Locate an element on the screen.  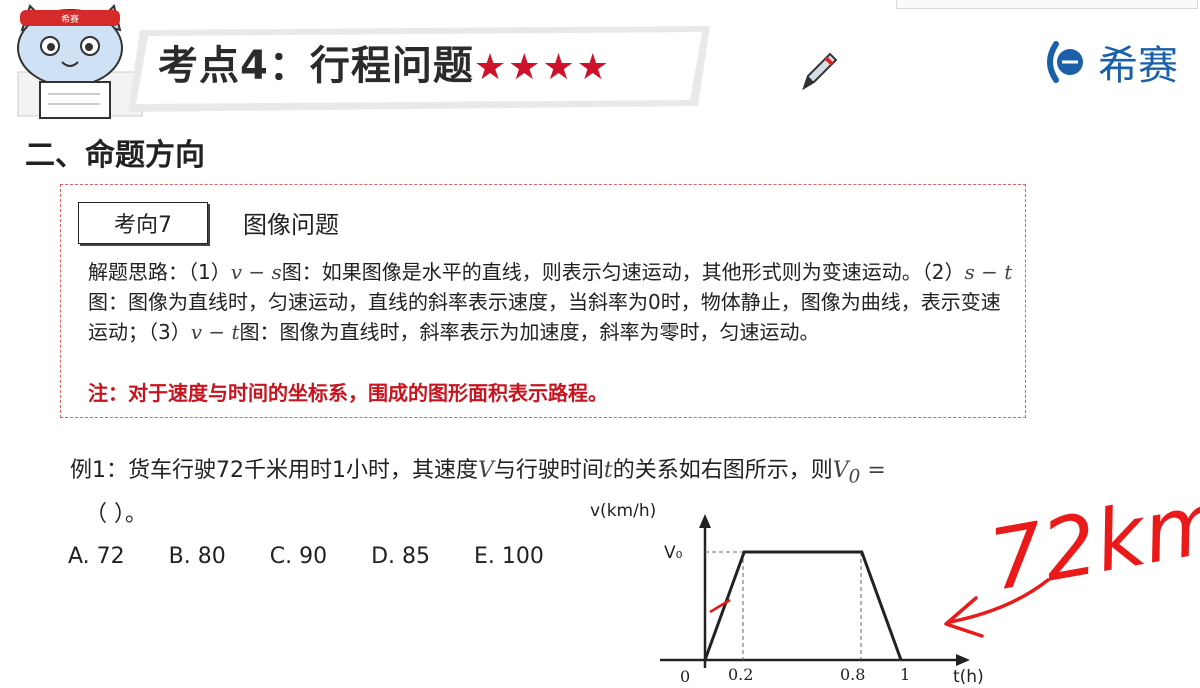
math-equals: = is located at coordinates (873, 470).